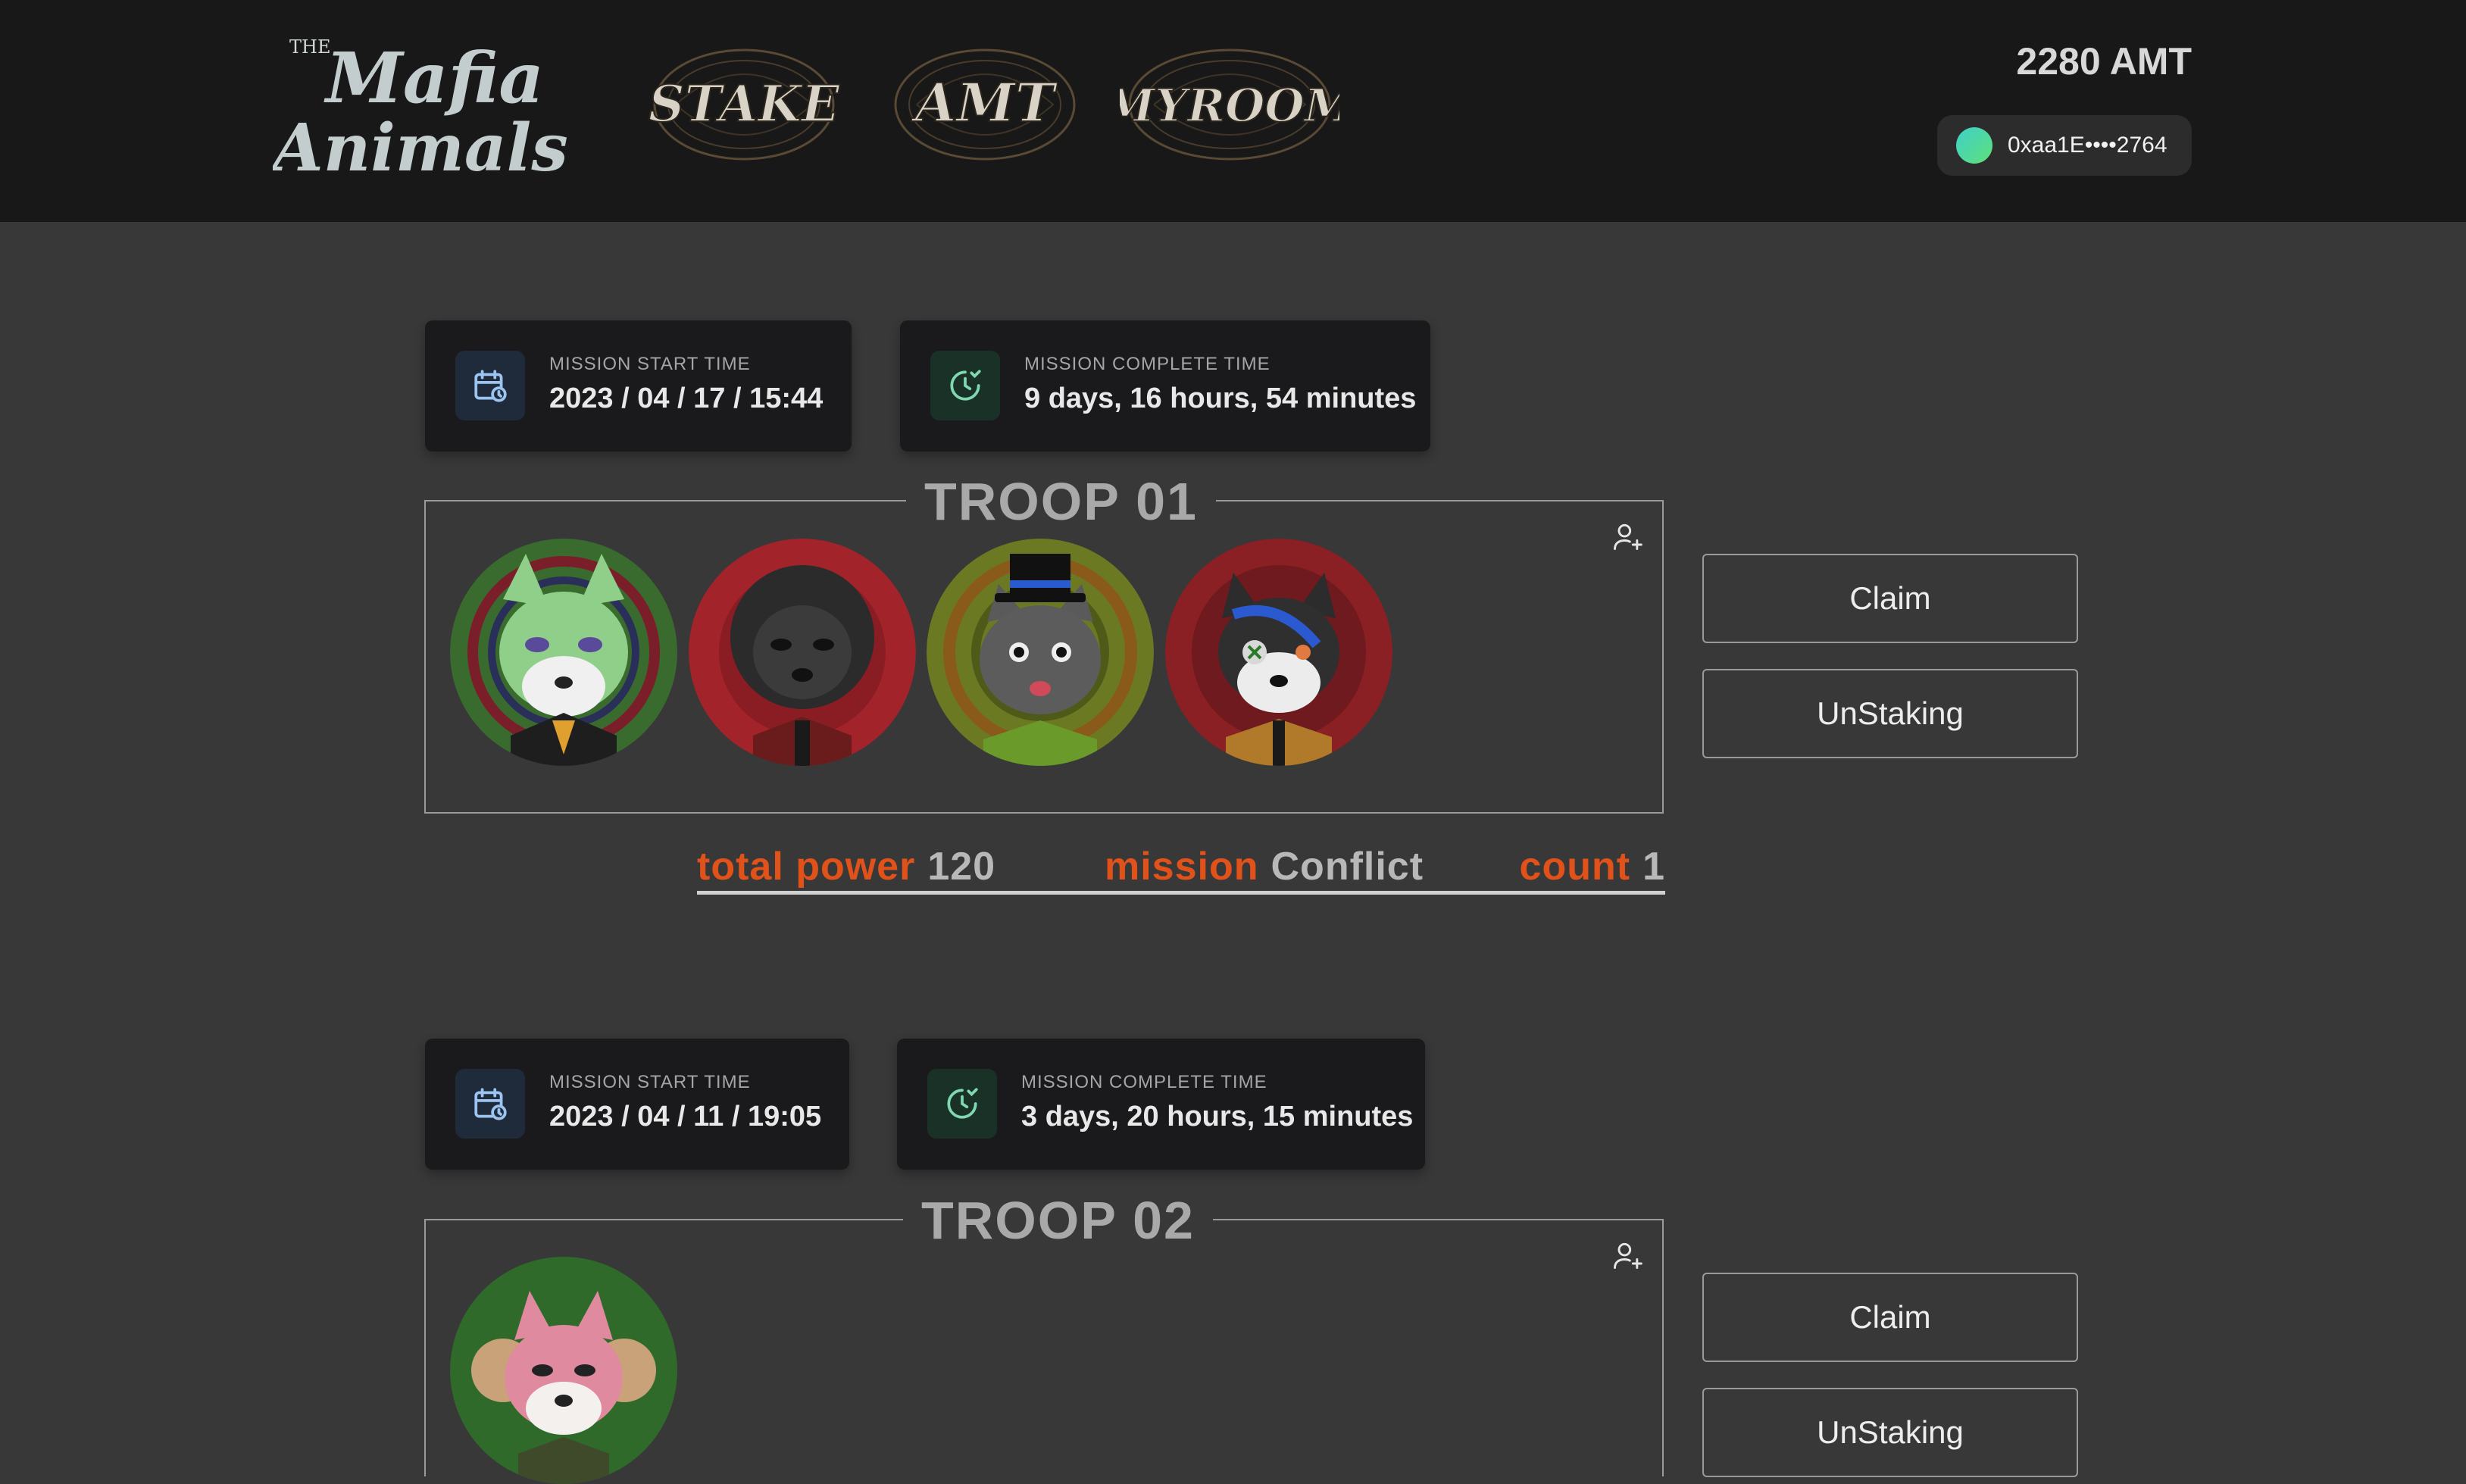 The image size is (2466, 1484). Describe the element at coordinates (420, 148) in the screenshot. I see `logo-animals-text: Animals` at that location.